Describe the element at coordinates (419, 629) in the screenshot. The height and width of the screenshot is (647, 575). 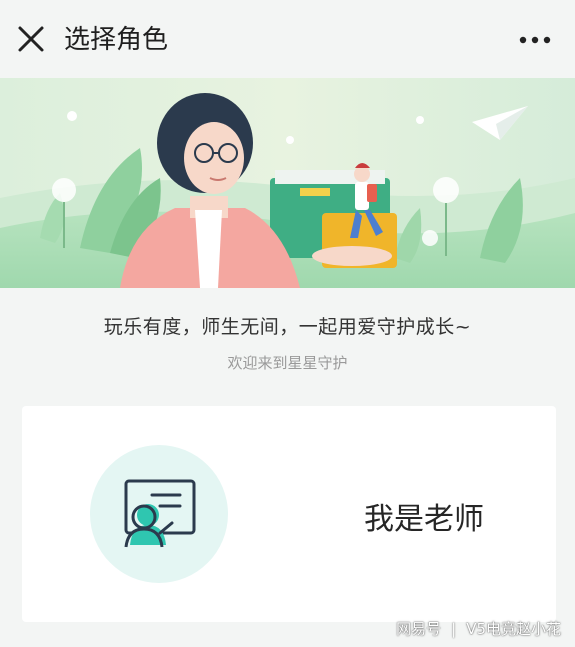
I see `watermark-source: 网易号` at that location.